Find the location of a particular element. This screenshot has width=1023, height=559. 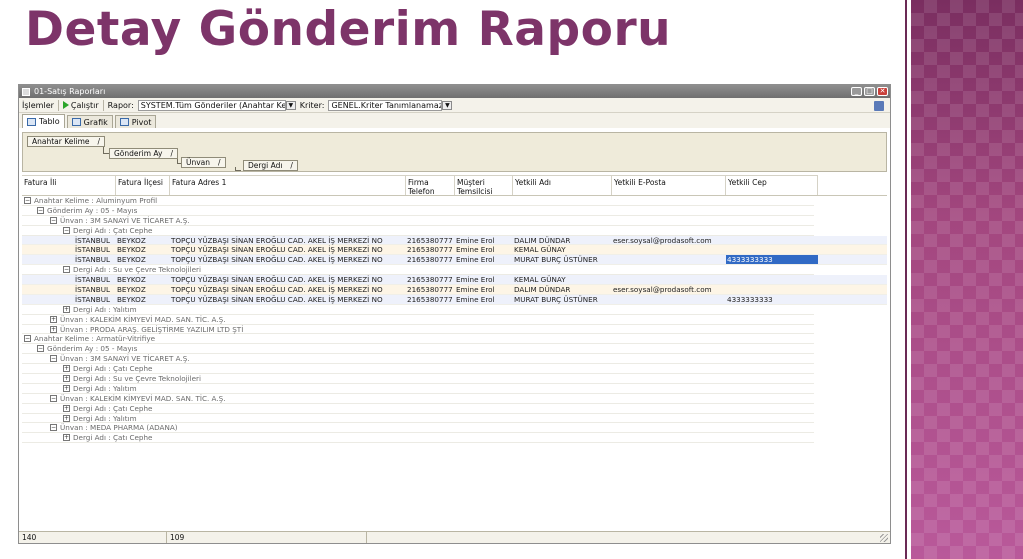

column-header-yetkili-adi: Yetkili Adı is located at coordinates (562, 185).